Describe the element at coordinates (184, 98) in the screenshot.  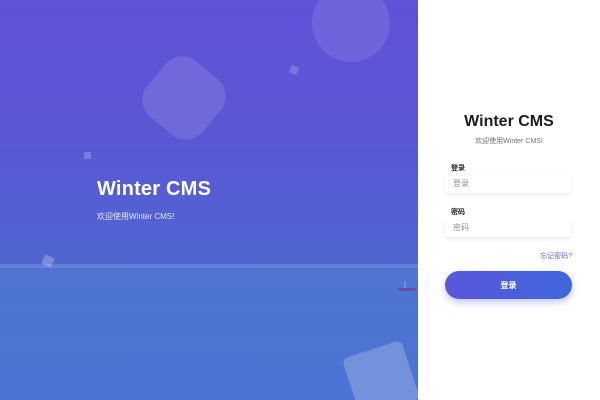
I see `decorative-diamond-shape` at that location.